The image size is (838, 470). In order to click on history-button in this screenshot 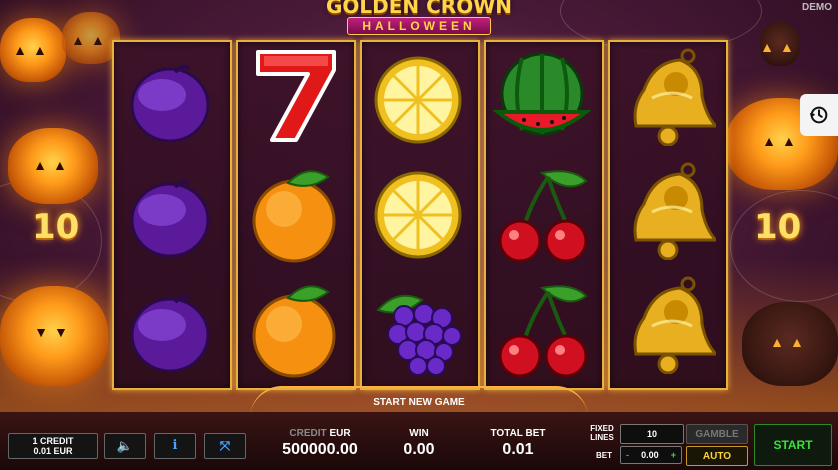, I will do `click(819, 115)`.